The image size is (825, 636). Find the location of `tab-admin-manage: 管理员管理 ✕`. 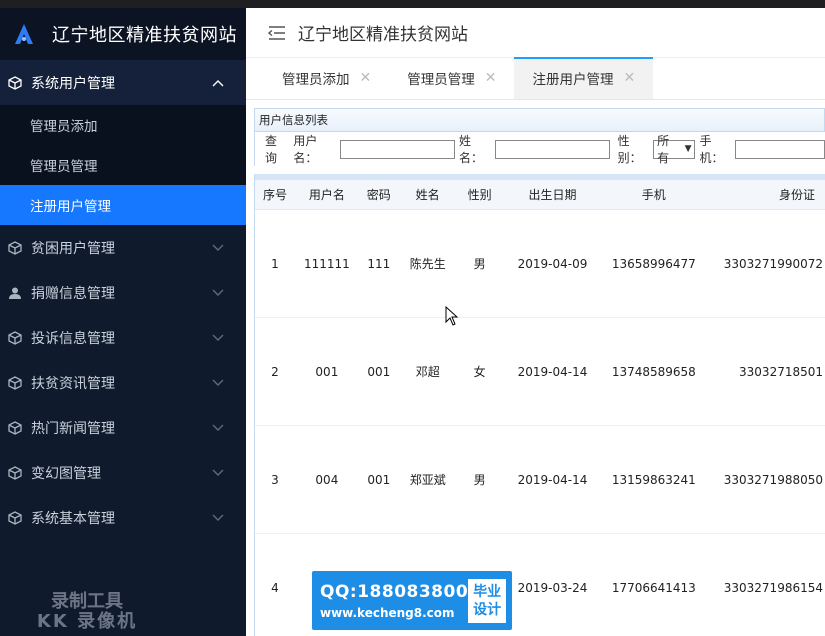

tab-admin-manage: 管理员管理 ✕ is located at coordinates (451, 78).